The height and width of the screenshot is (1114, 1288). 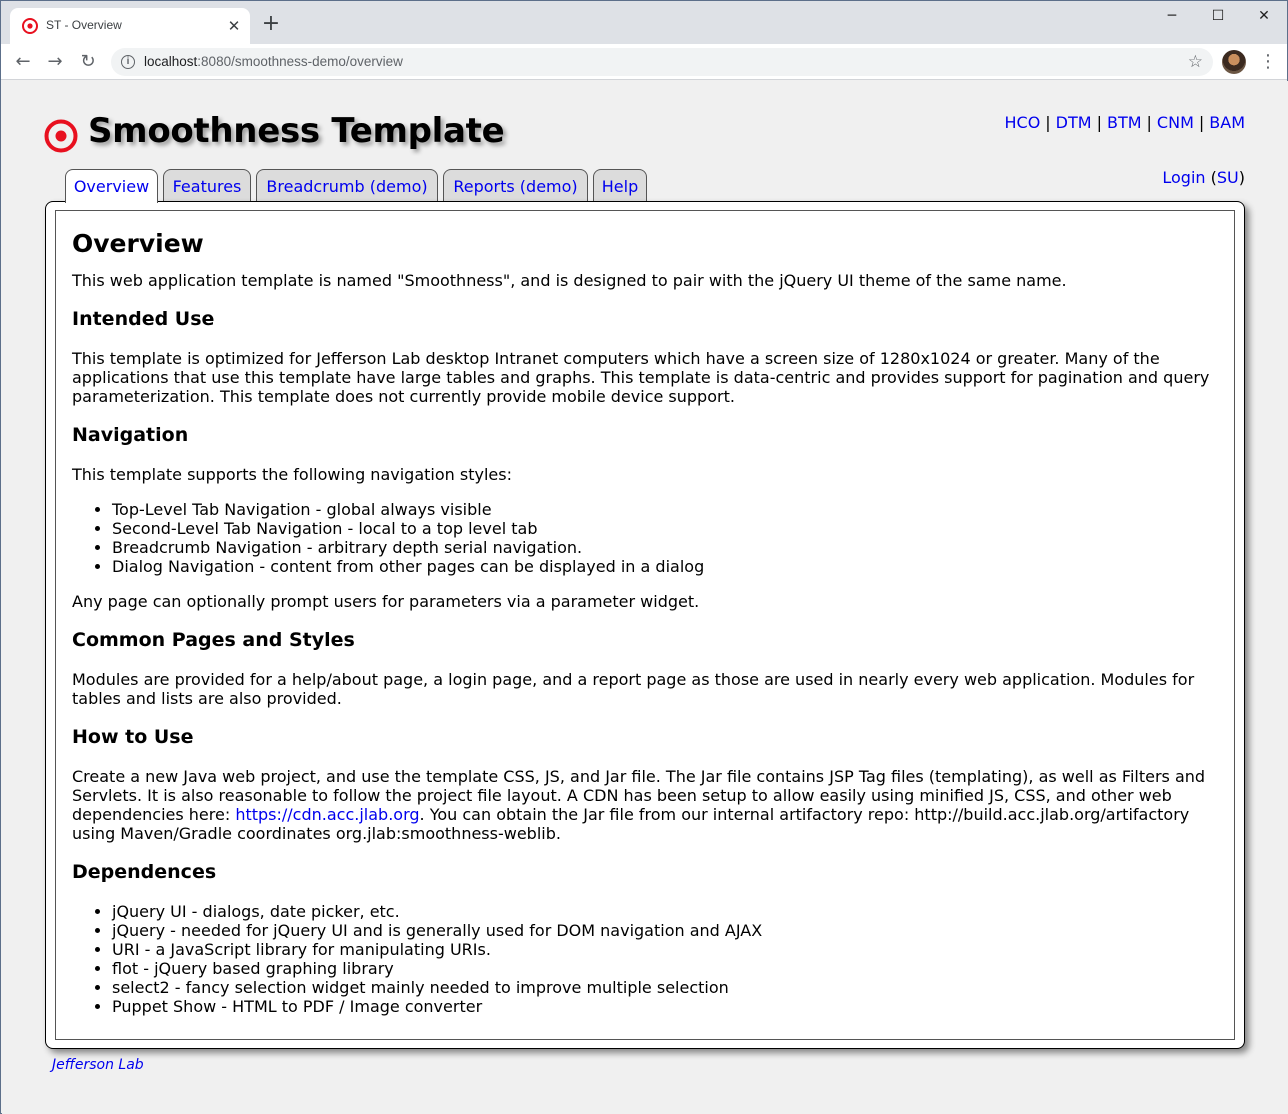 I want to click on tab-overview: Overview, so click(x=111, y=186).